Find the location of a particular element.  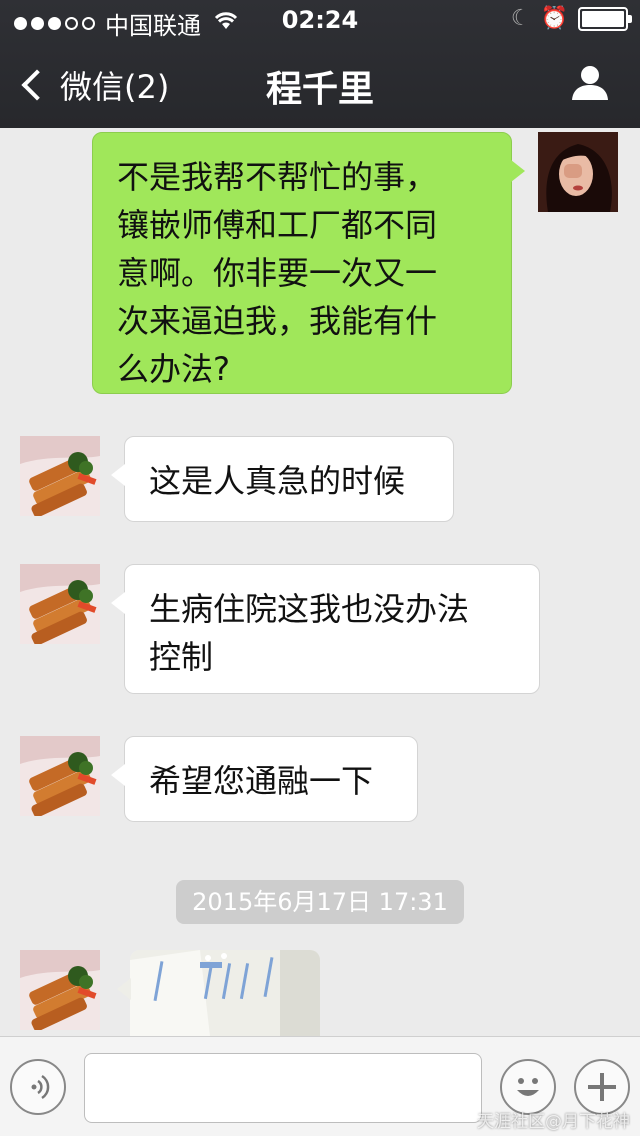

battery-icon is located at coordinates (605, 18).